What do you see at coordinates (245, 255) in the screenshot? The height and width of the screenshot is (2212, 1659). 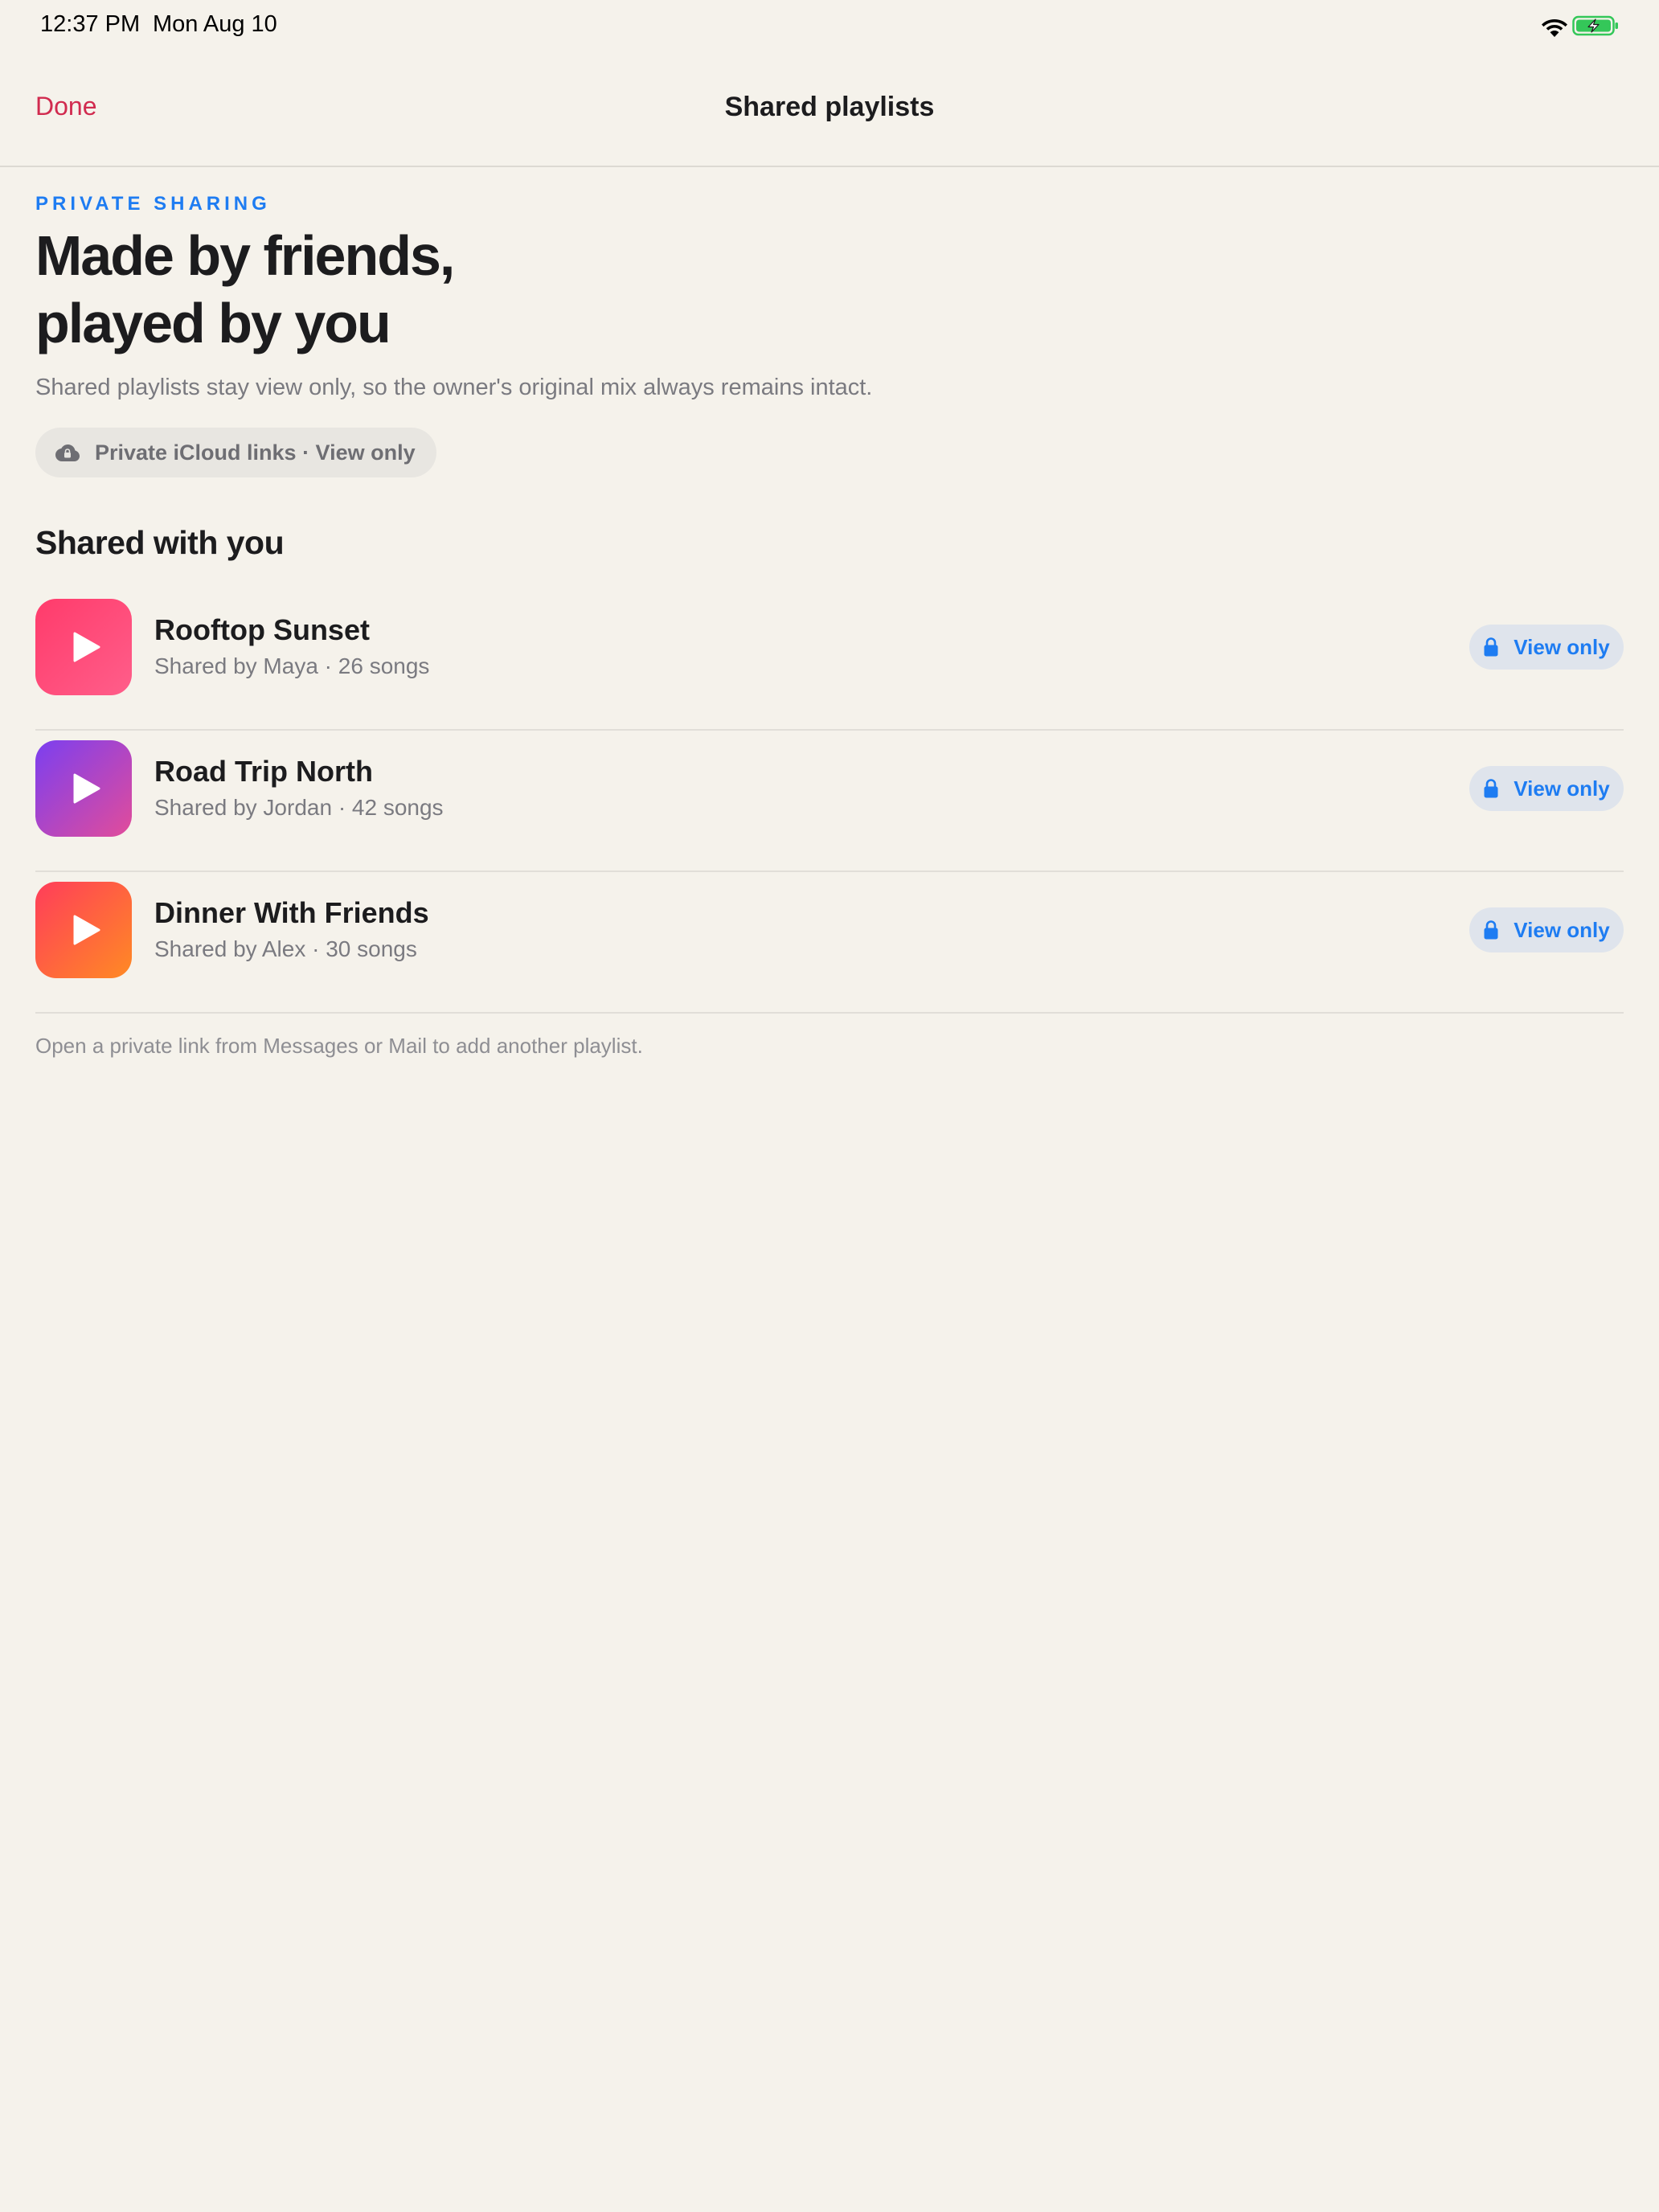 I see `headline-line-1: Made by friends,` at bounding box center [245, 255].